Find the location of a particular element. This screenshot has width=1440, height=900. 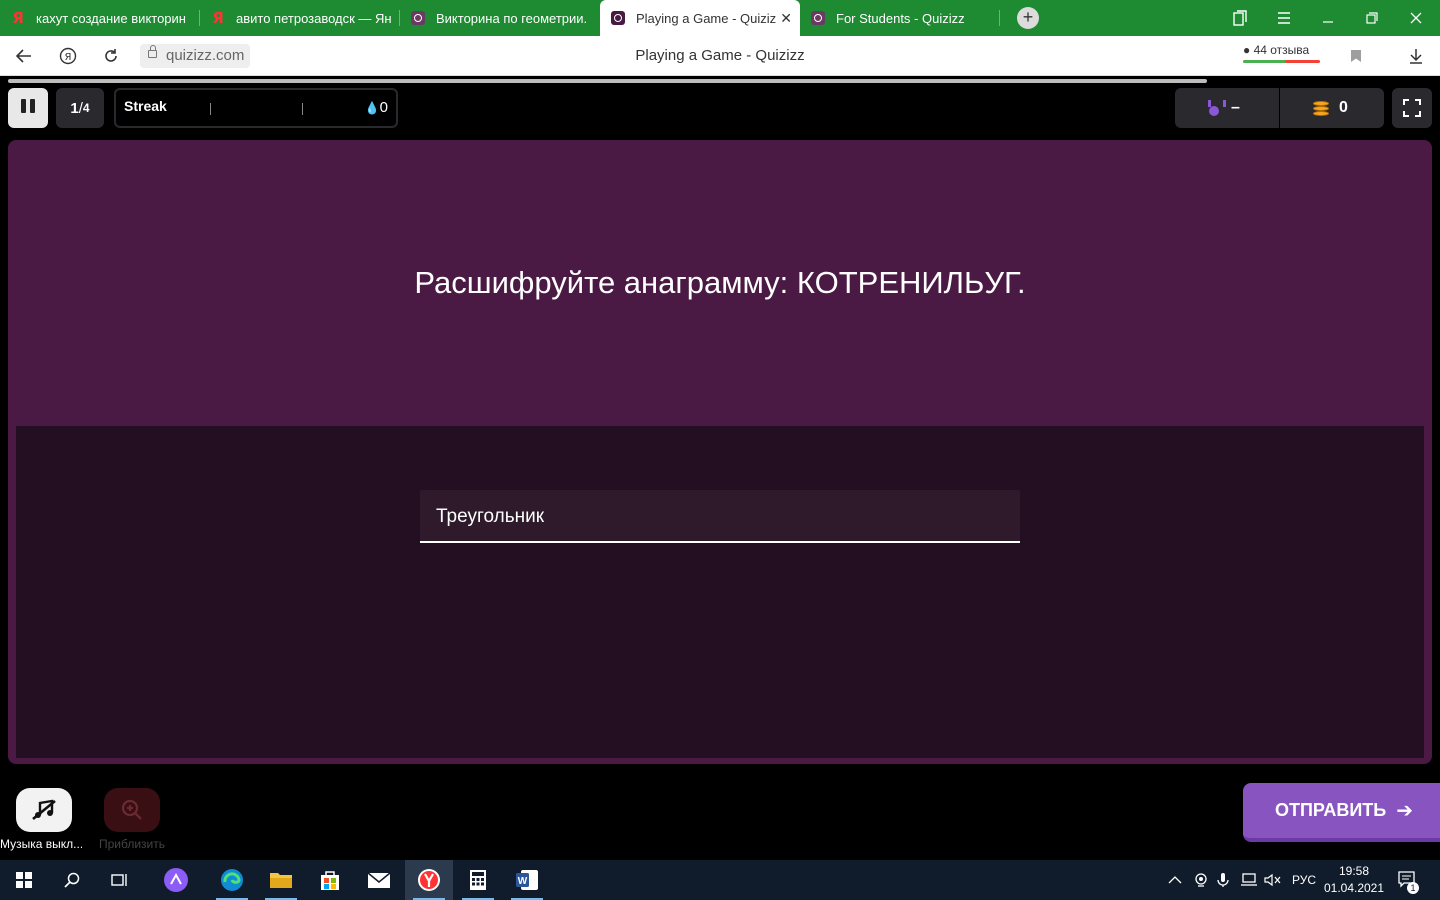

pause-button is located at coordinates (28, 108).